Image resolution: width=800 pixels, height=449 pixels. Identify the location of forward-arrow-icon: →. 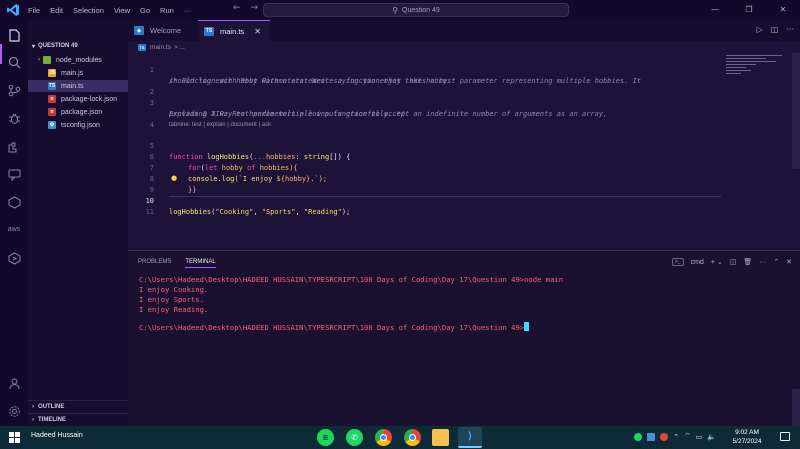
(255, 8).